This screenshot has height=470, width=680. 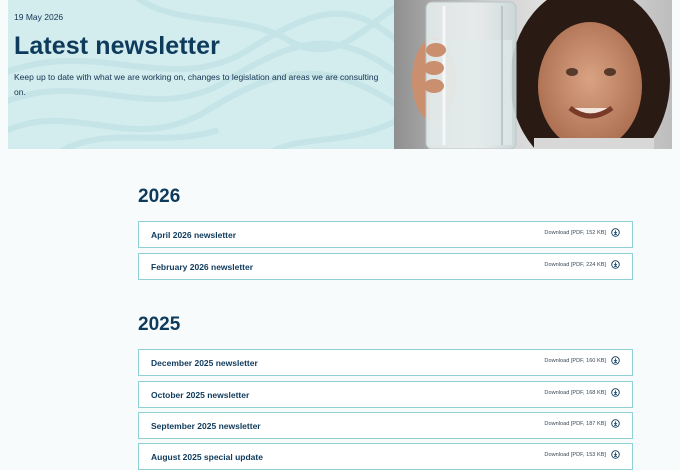 I want to click on newsletter-title: April 2026 newsletter, so click(x=193, y=235).